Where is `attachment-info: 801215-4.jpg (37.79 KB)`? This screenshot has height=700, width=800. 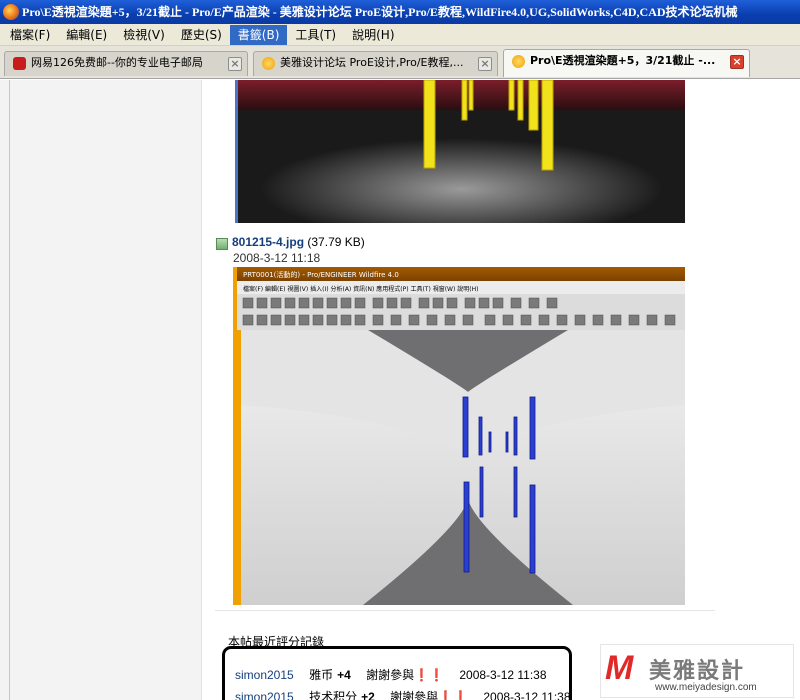
attachment-info: 801215-4.jpg (37.79 KB) is located at coordinates (298, 242).